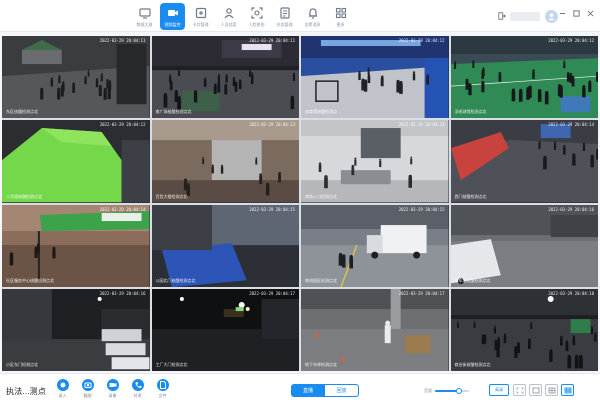  Describe the element at coordinates (200, 13) in the screenshot. I see `checkpoint-icon` at that location.